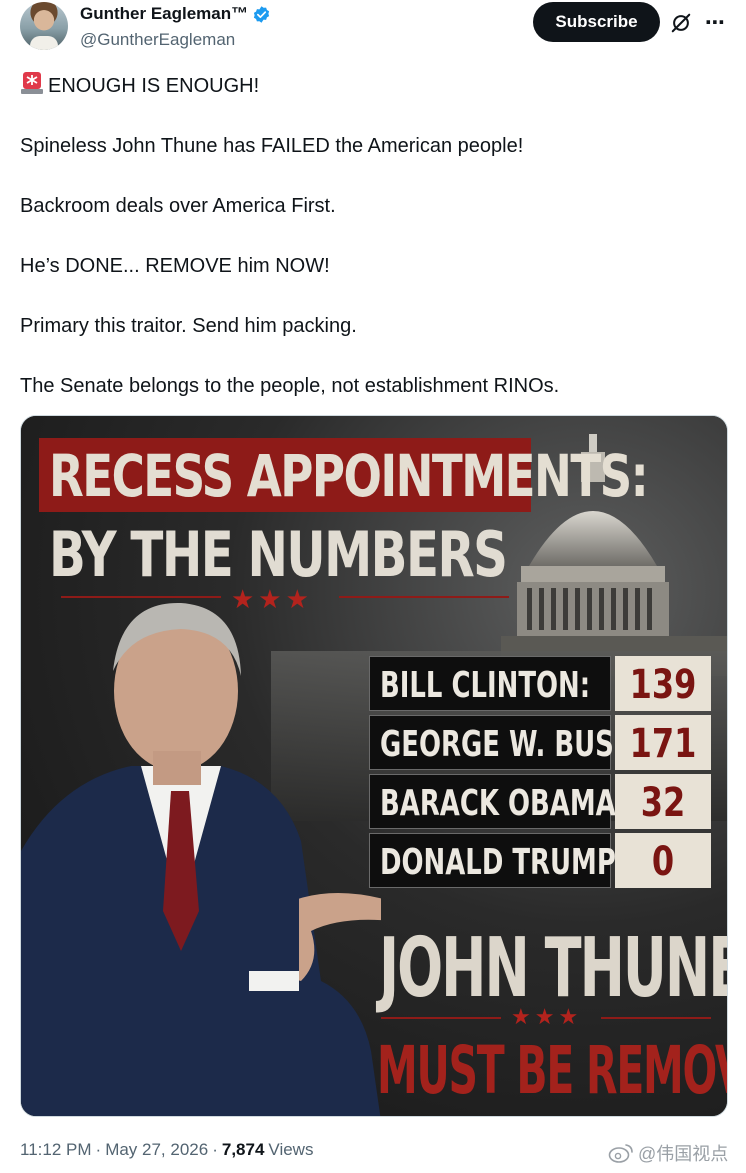 The image size is (746, 1173). What do you see at coordinates (663, 744) in the screenshot?
I see `appointment-count: 171` at bounding box center [663, 744].